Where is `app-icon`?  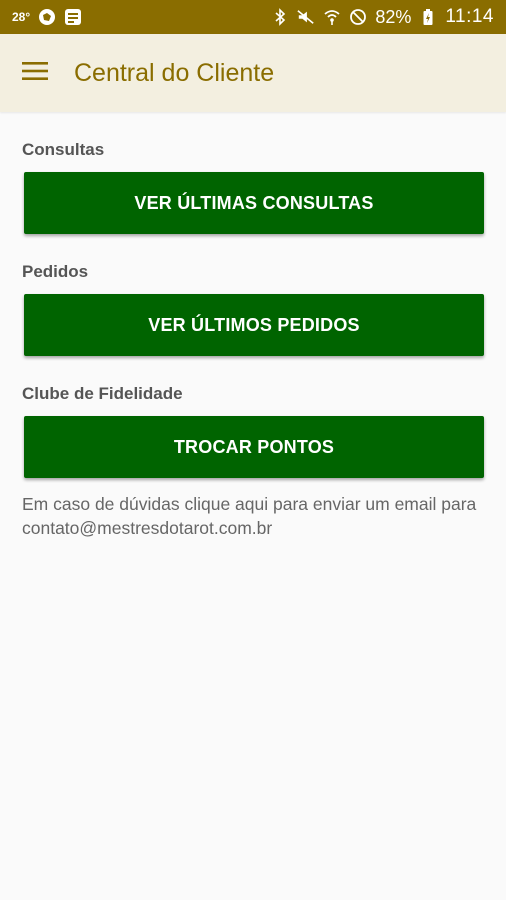 app-icon is located at coordinates (73, 17).